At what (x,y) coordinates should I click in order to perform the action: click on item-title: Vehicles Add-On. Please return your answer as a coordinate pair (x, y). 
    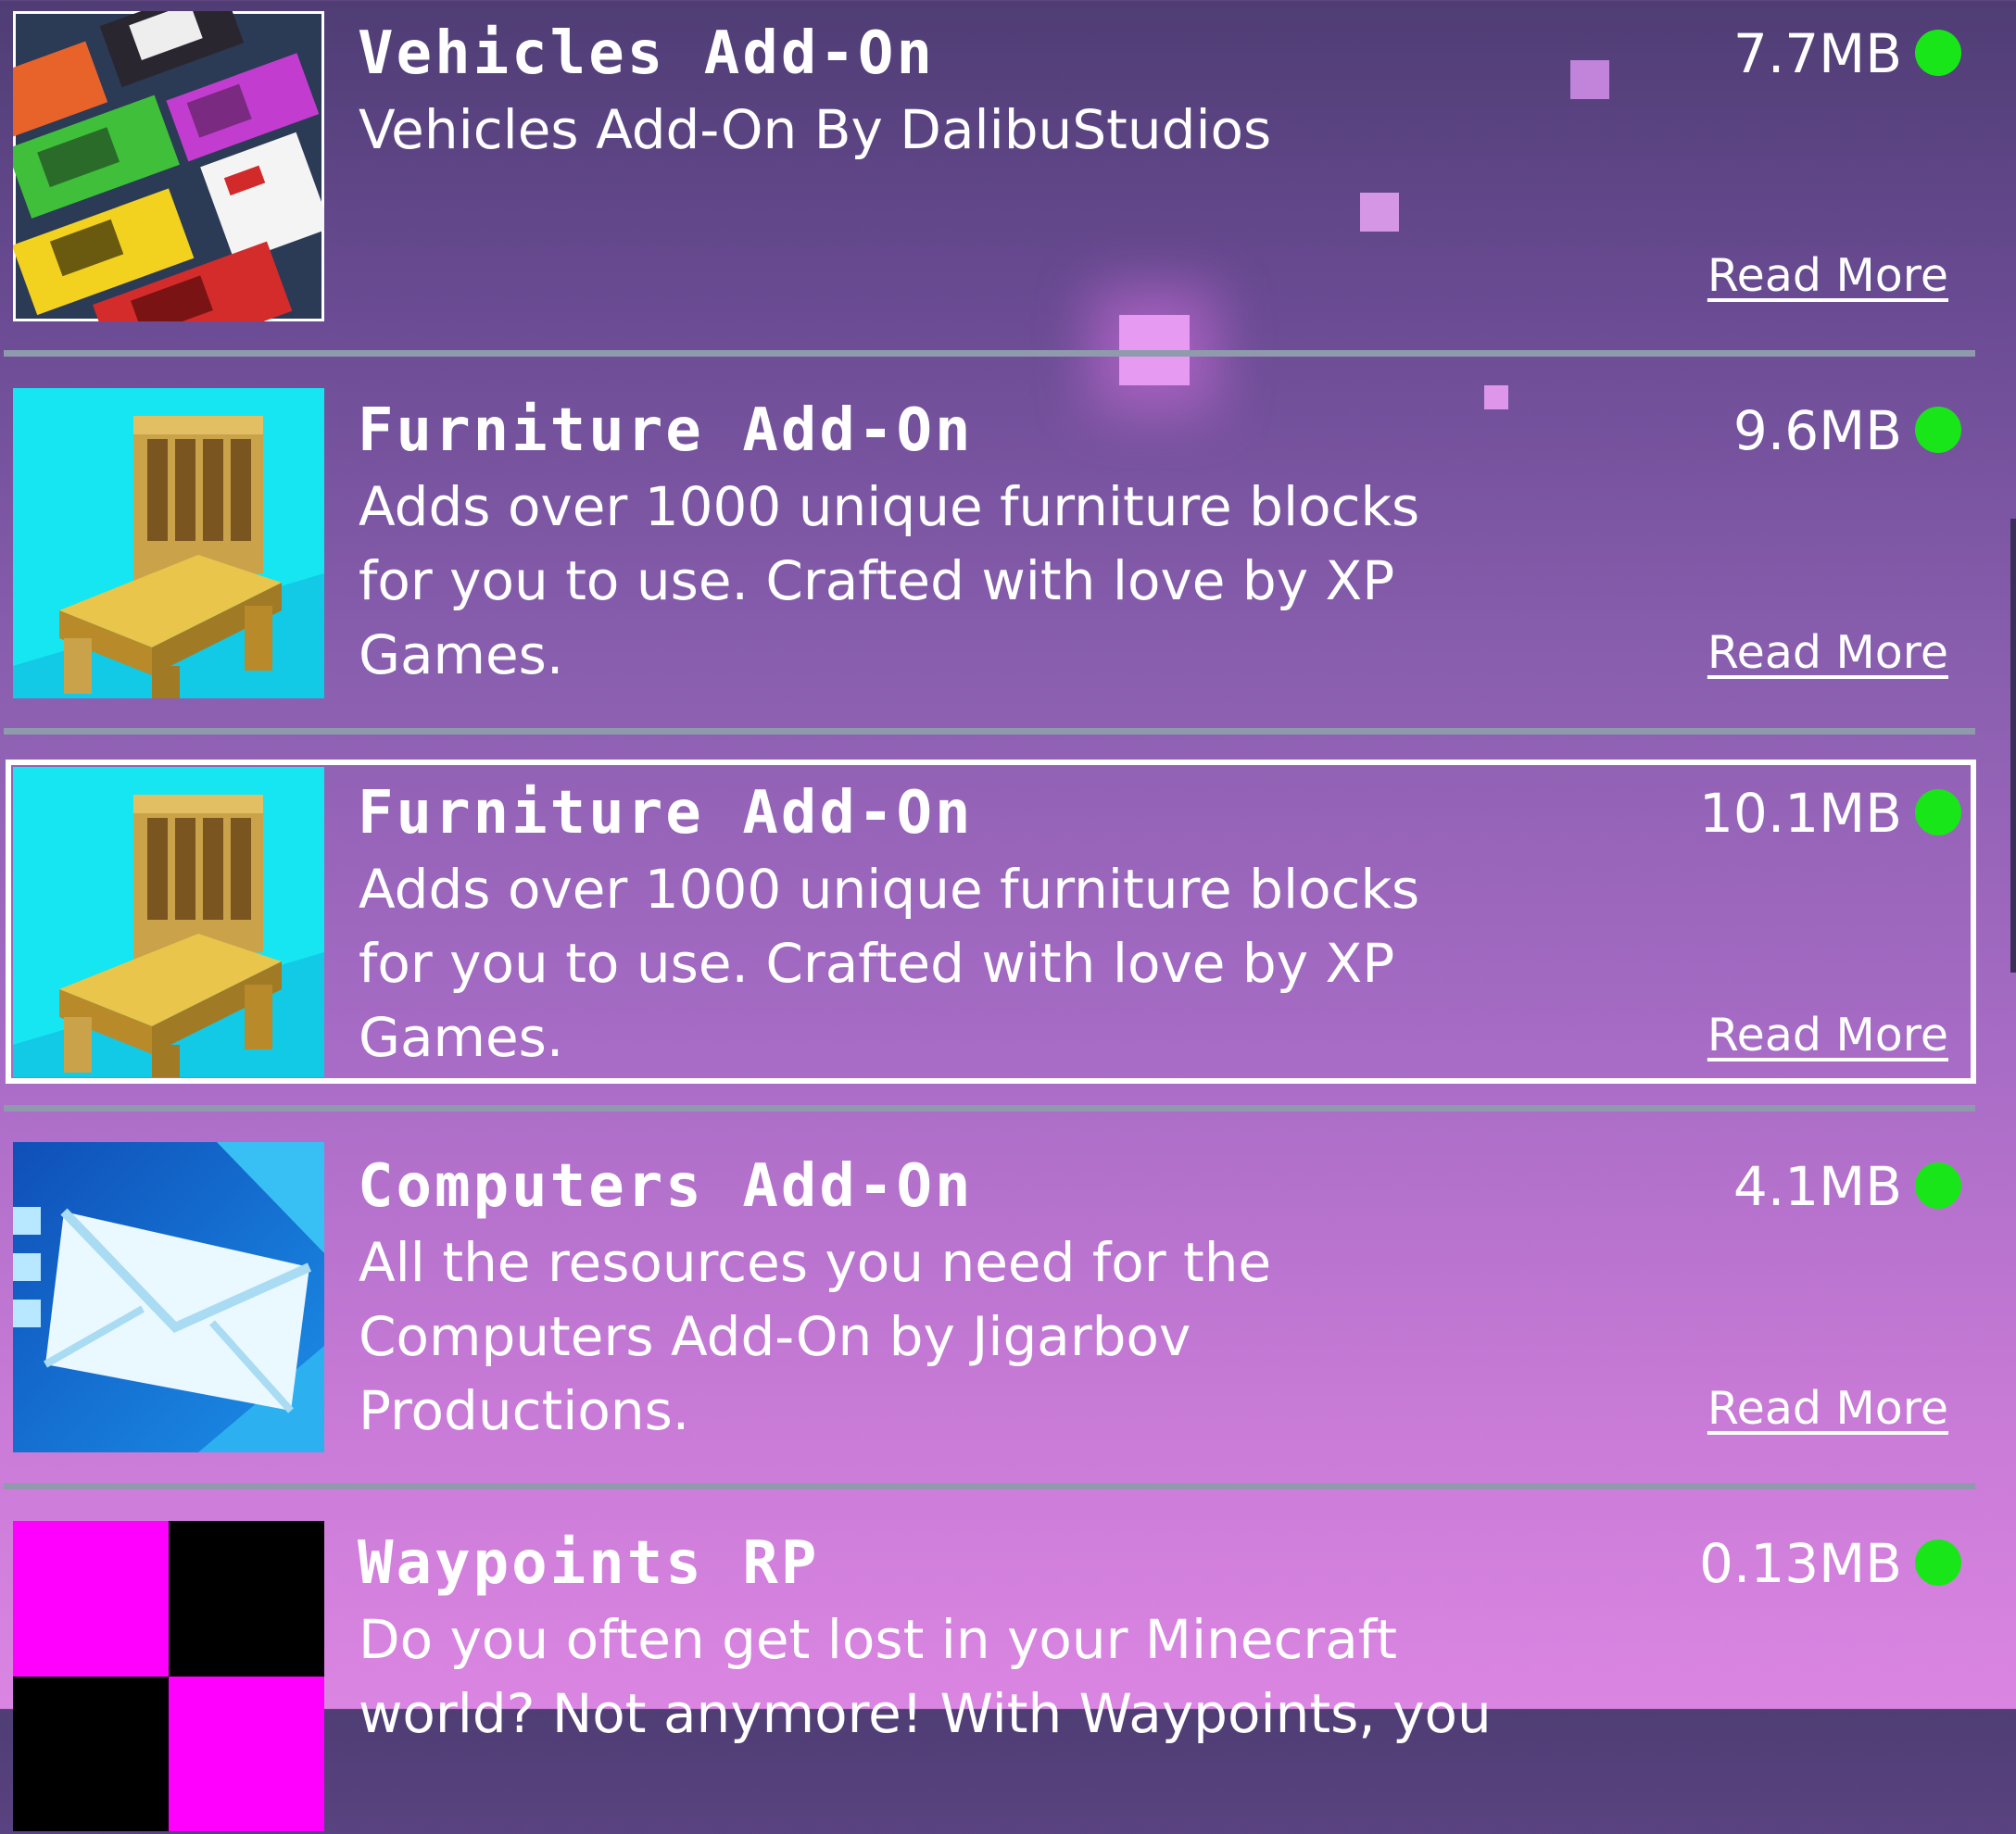
    Looking at the image, I should click on (646, 54).